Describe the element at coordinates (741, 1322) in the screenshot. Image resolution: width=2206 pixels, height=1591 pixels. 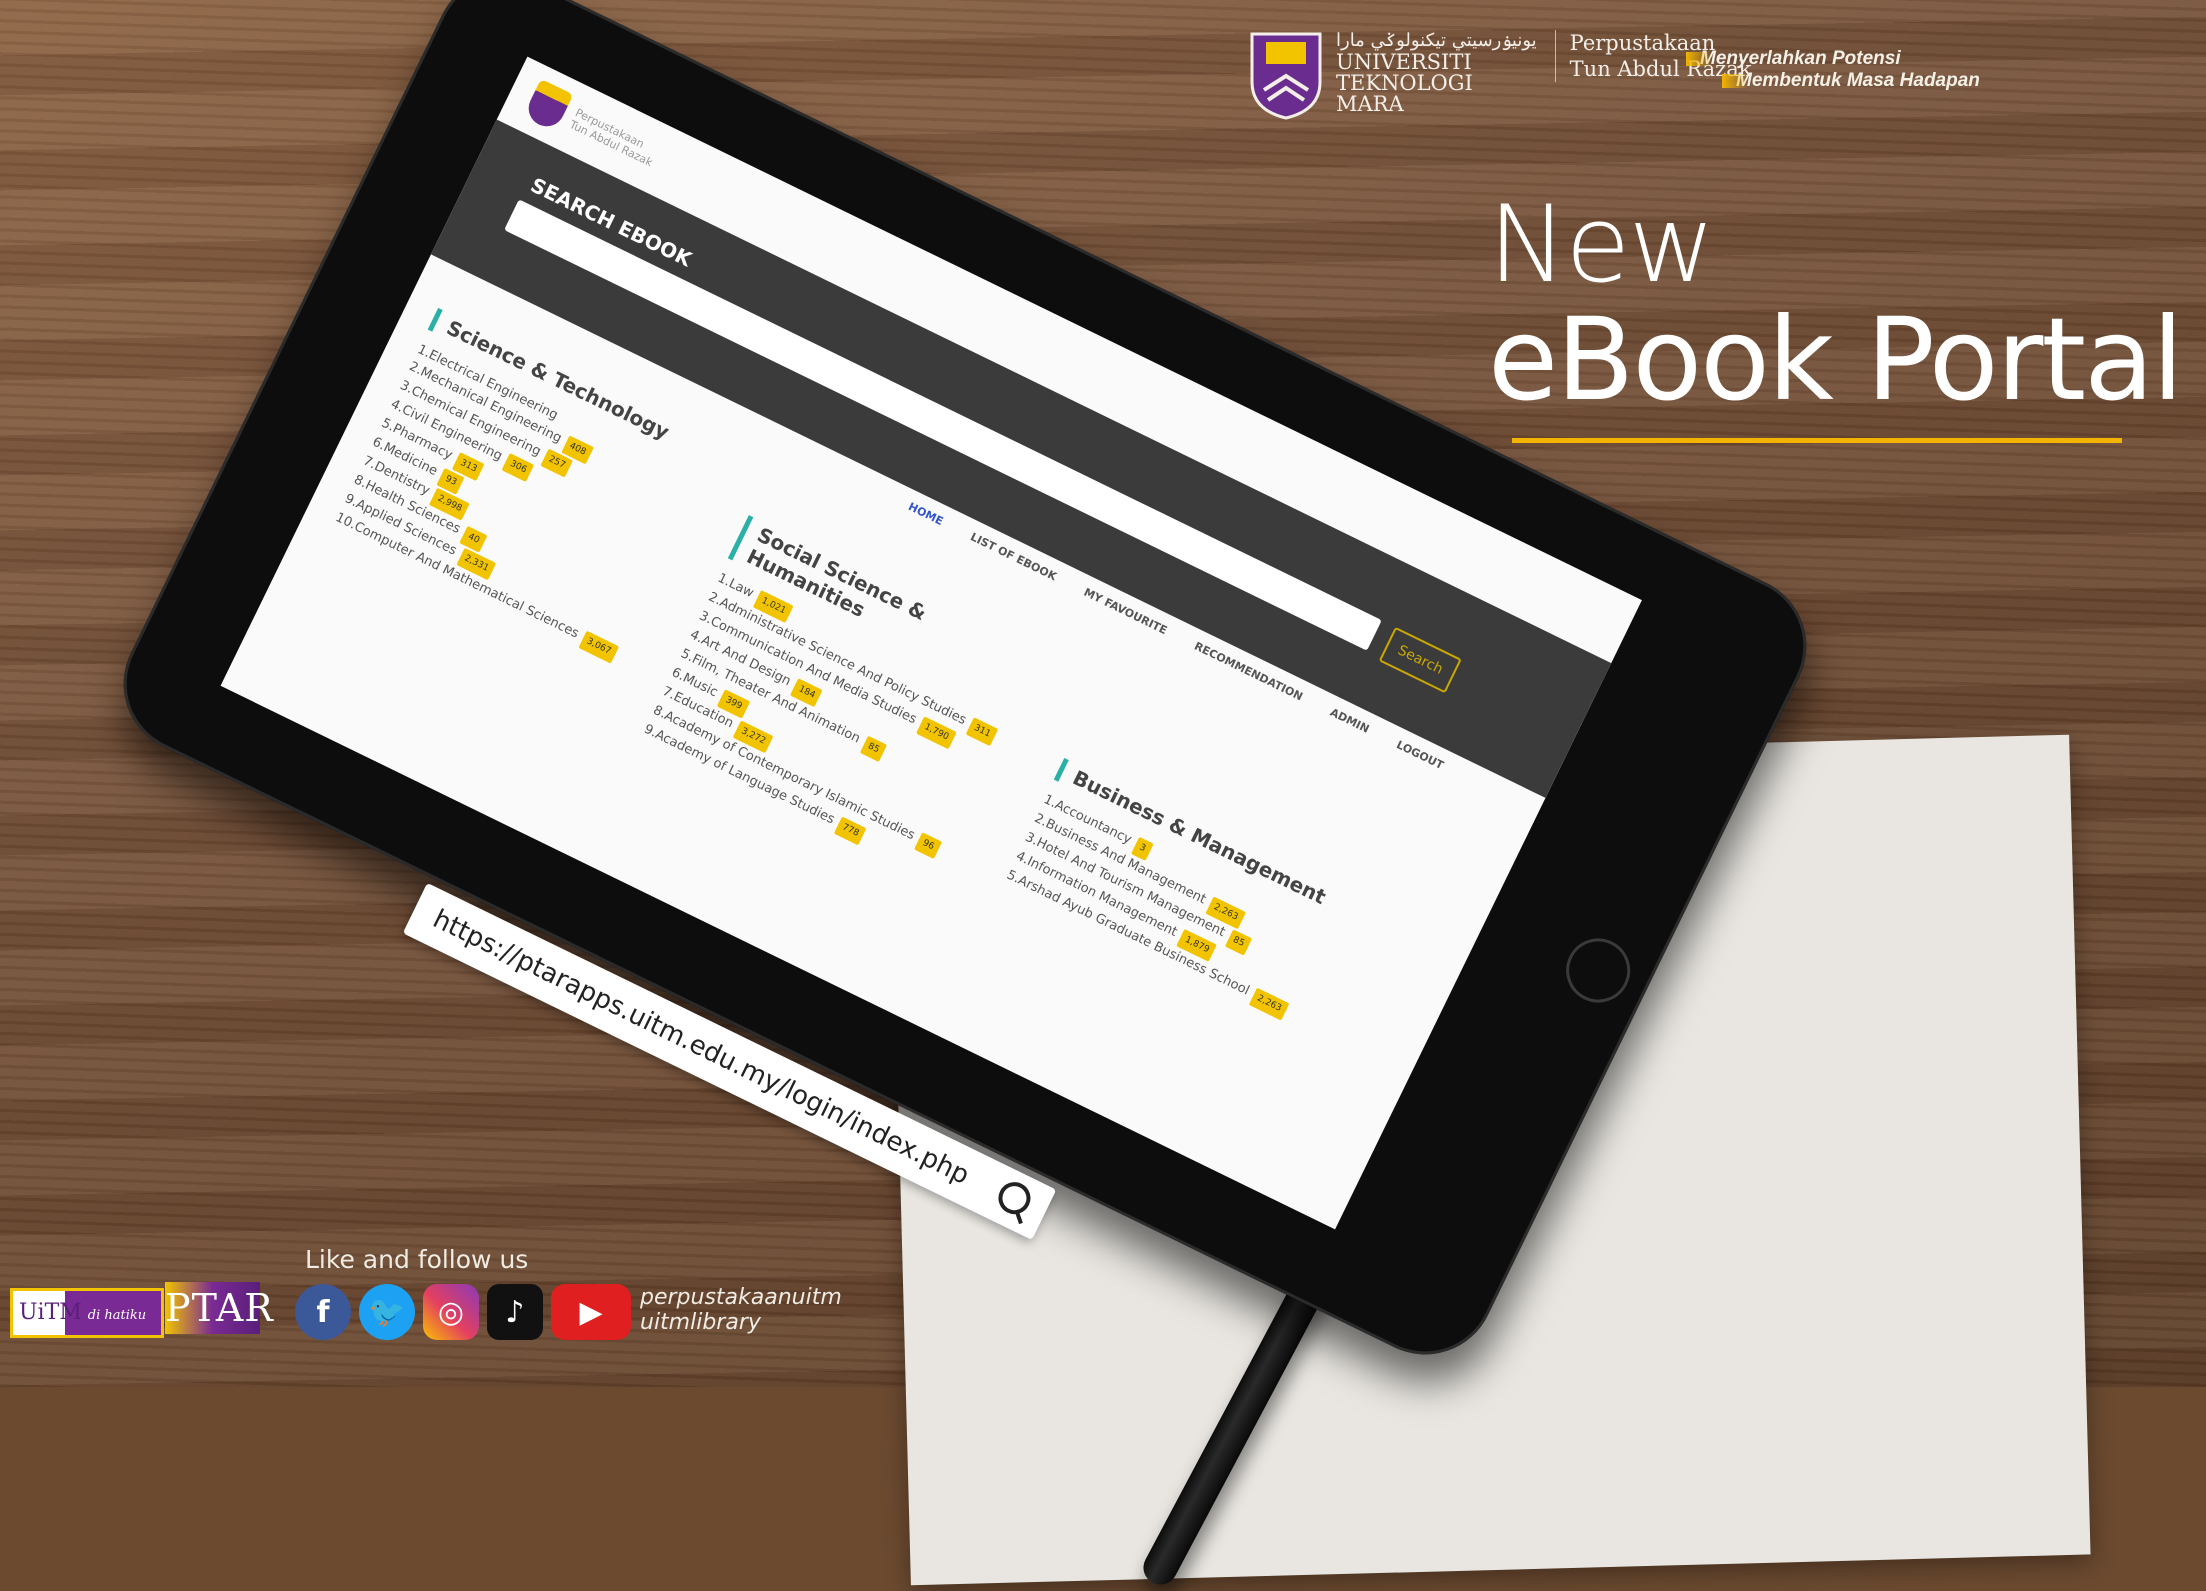
I see `handle-uitmlibrary: uitmlibrary` at that location.